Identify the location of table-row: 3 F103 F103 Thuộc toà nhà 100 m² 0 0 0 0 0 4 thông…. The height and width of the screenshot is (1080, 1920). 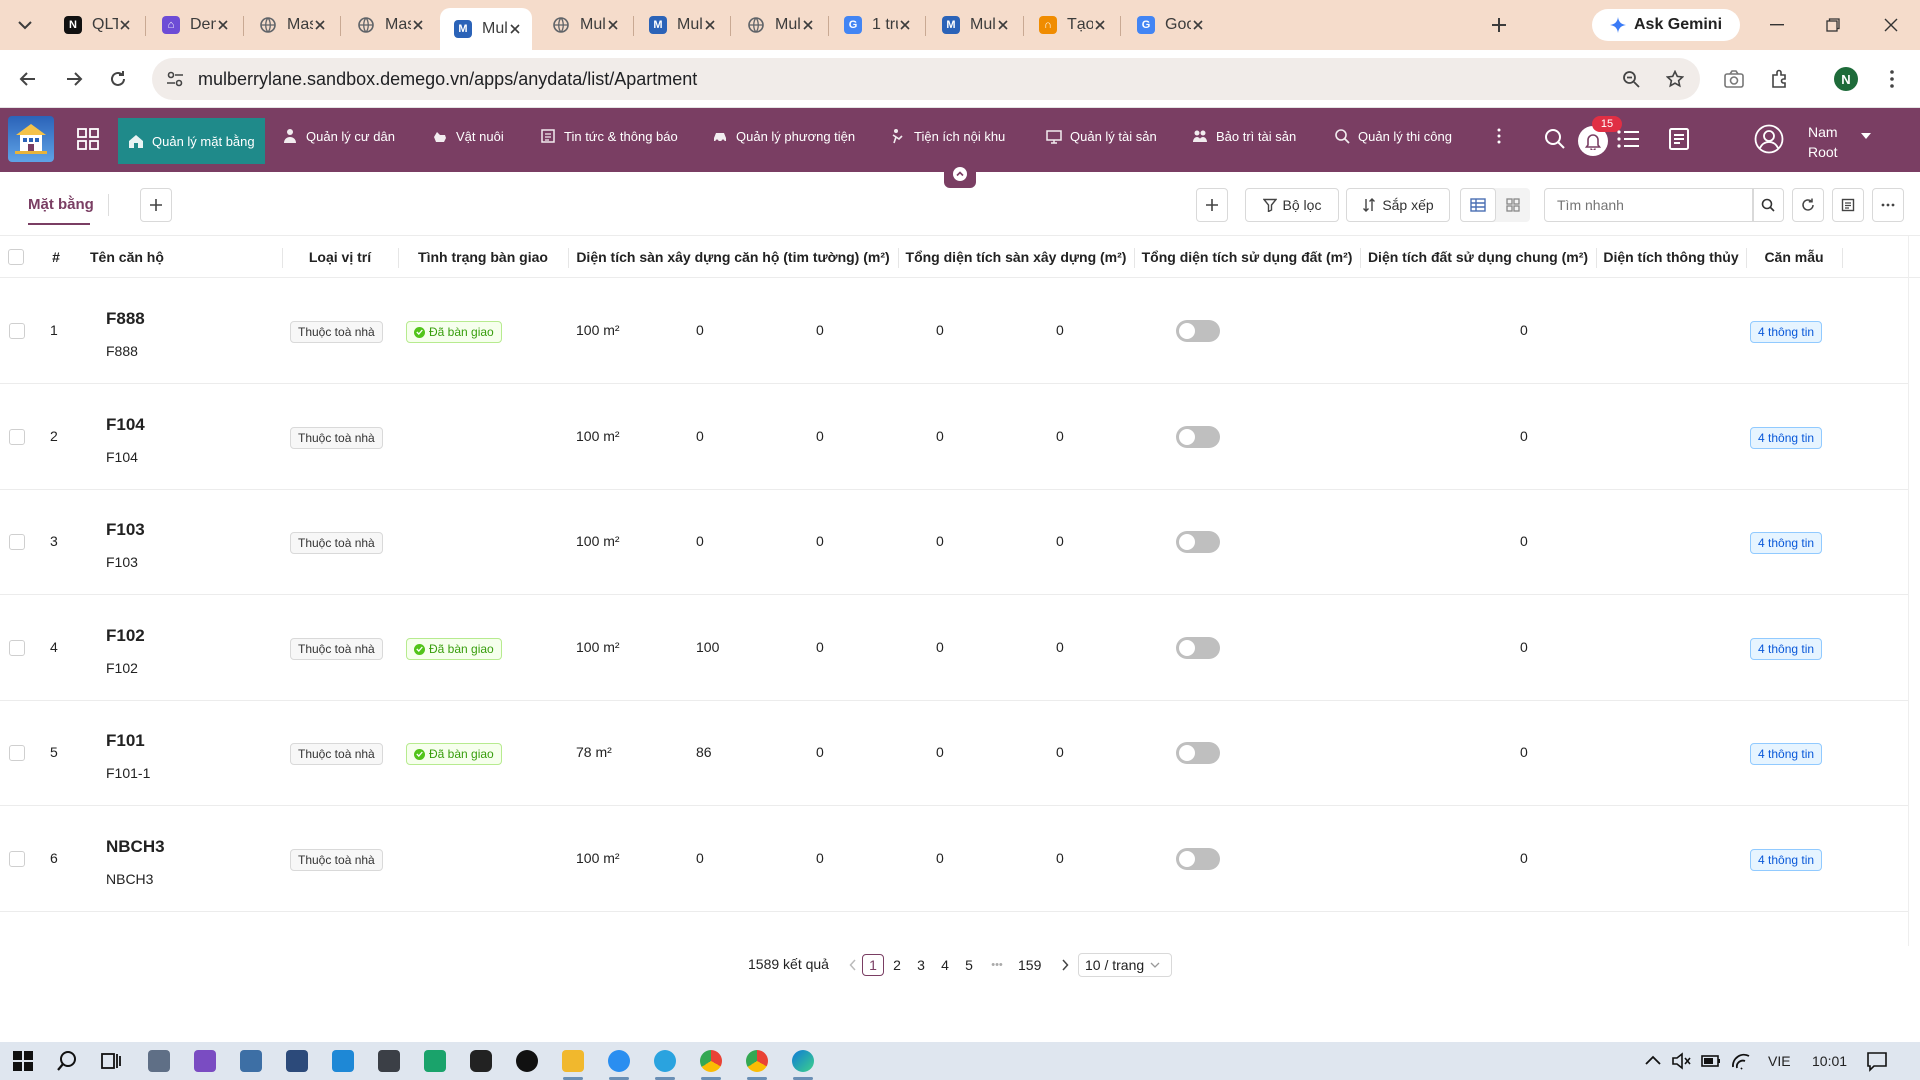
(954, 542).